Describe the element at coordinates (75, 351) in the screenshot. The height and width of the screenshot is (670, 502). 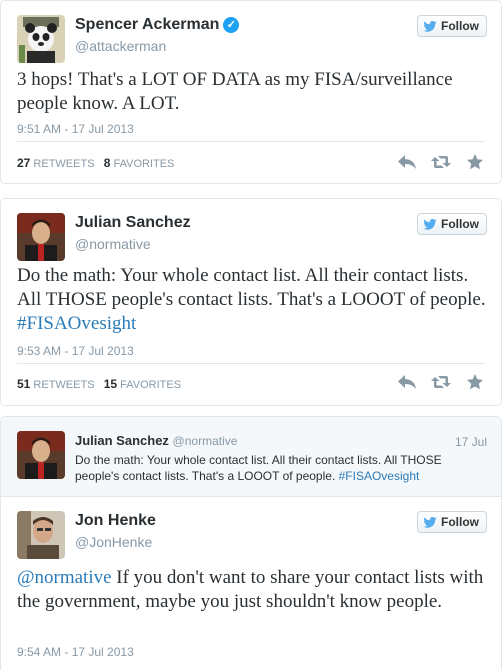
I see `timestamp: 9:53 AM - 17 Jul 2013` at that location.